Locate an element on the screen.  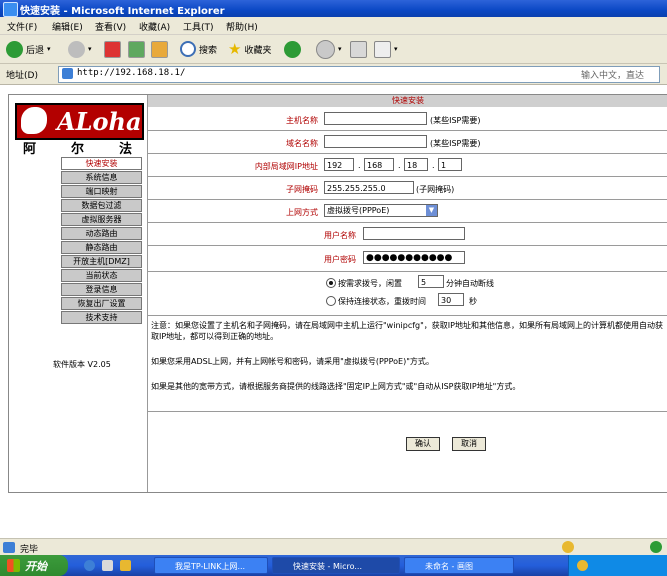
page-icon is located at coordinates (67, 73).